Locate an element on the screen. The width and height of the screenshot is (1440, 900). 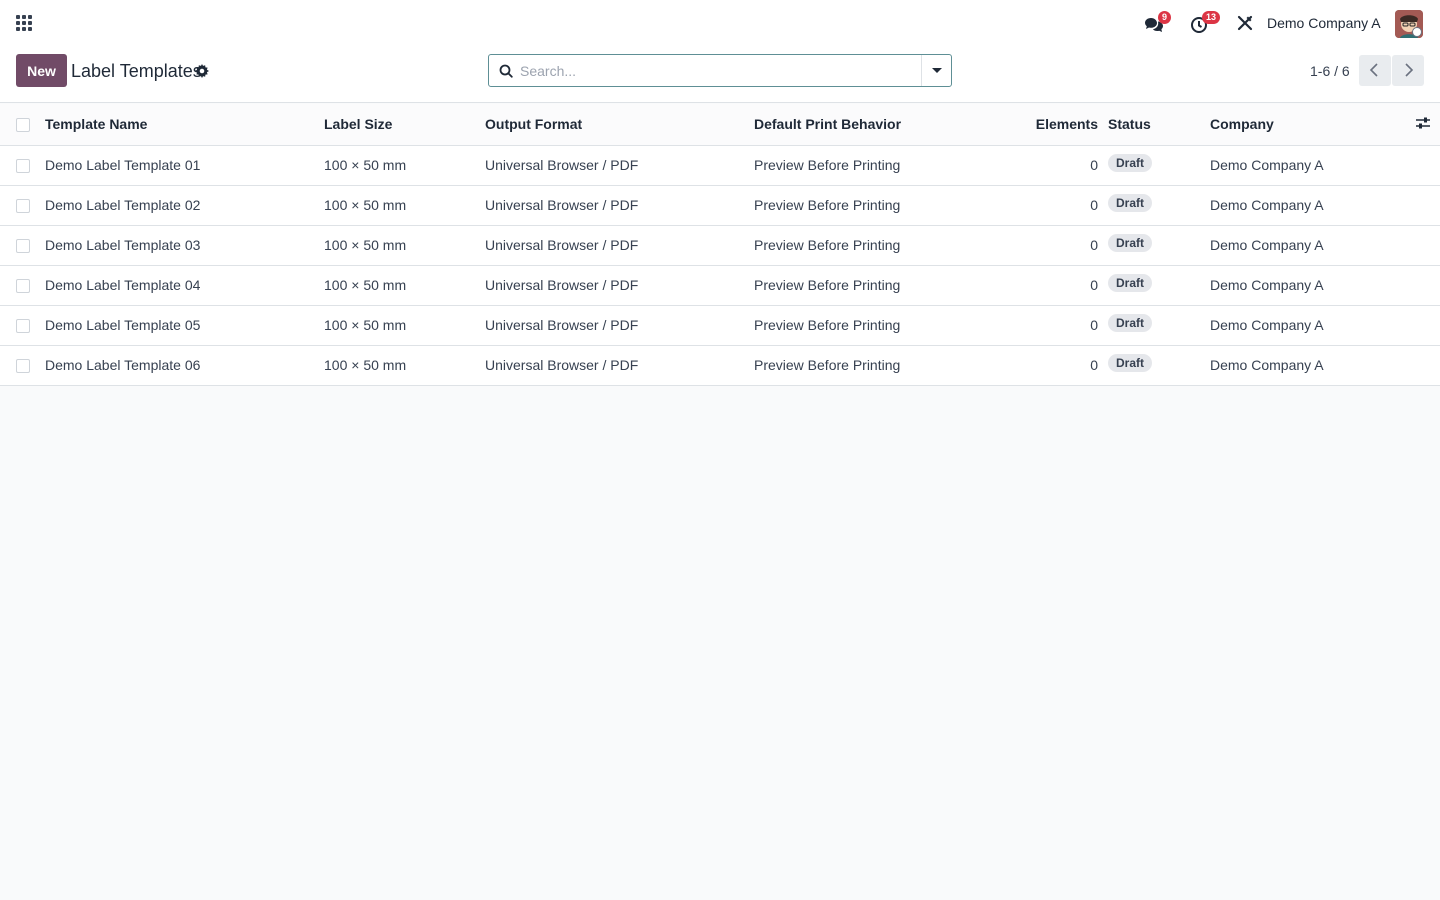
column-print-behavior: Default Print Behavior is located at coordinates (884, 125).